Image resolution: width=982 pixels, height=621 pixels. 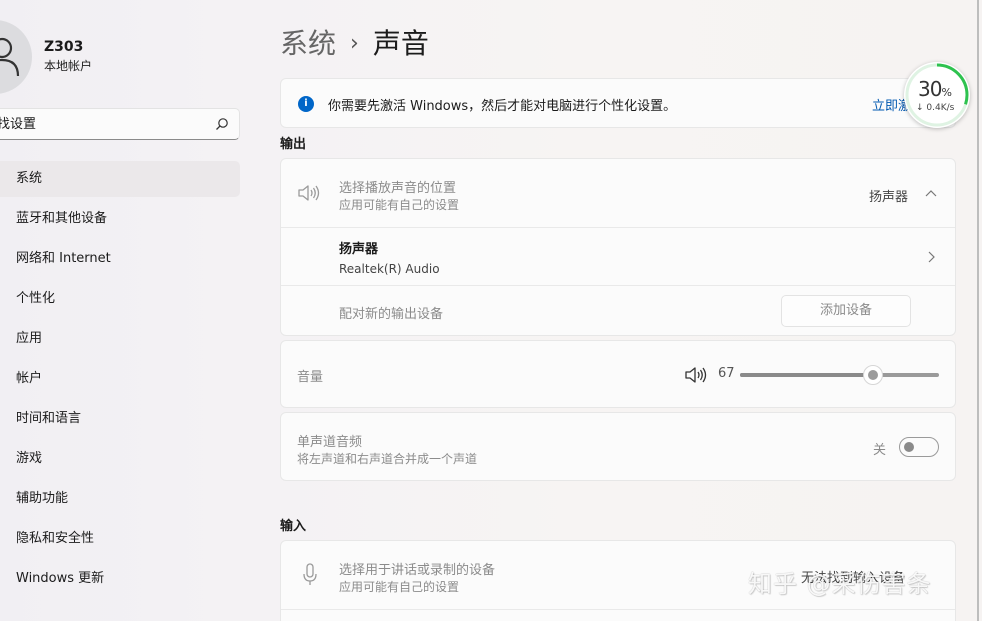 What do you see at coordinates (222, 126) in the screenshot?
I see `search-icon` at bounding box center [222, 126].